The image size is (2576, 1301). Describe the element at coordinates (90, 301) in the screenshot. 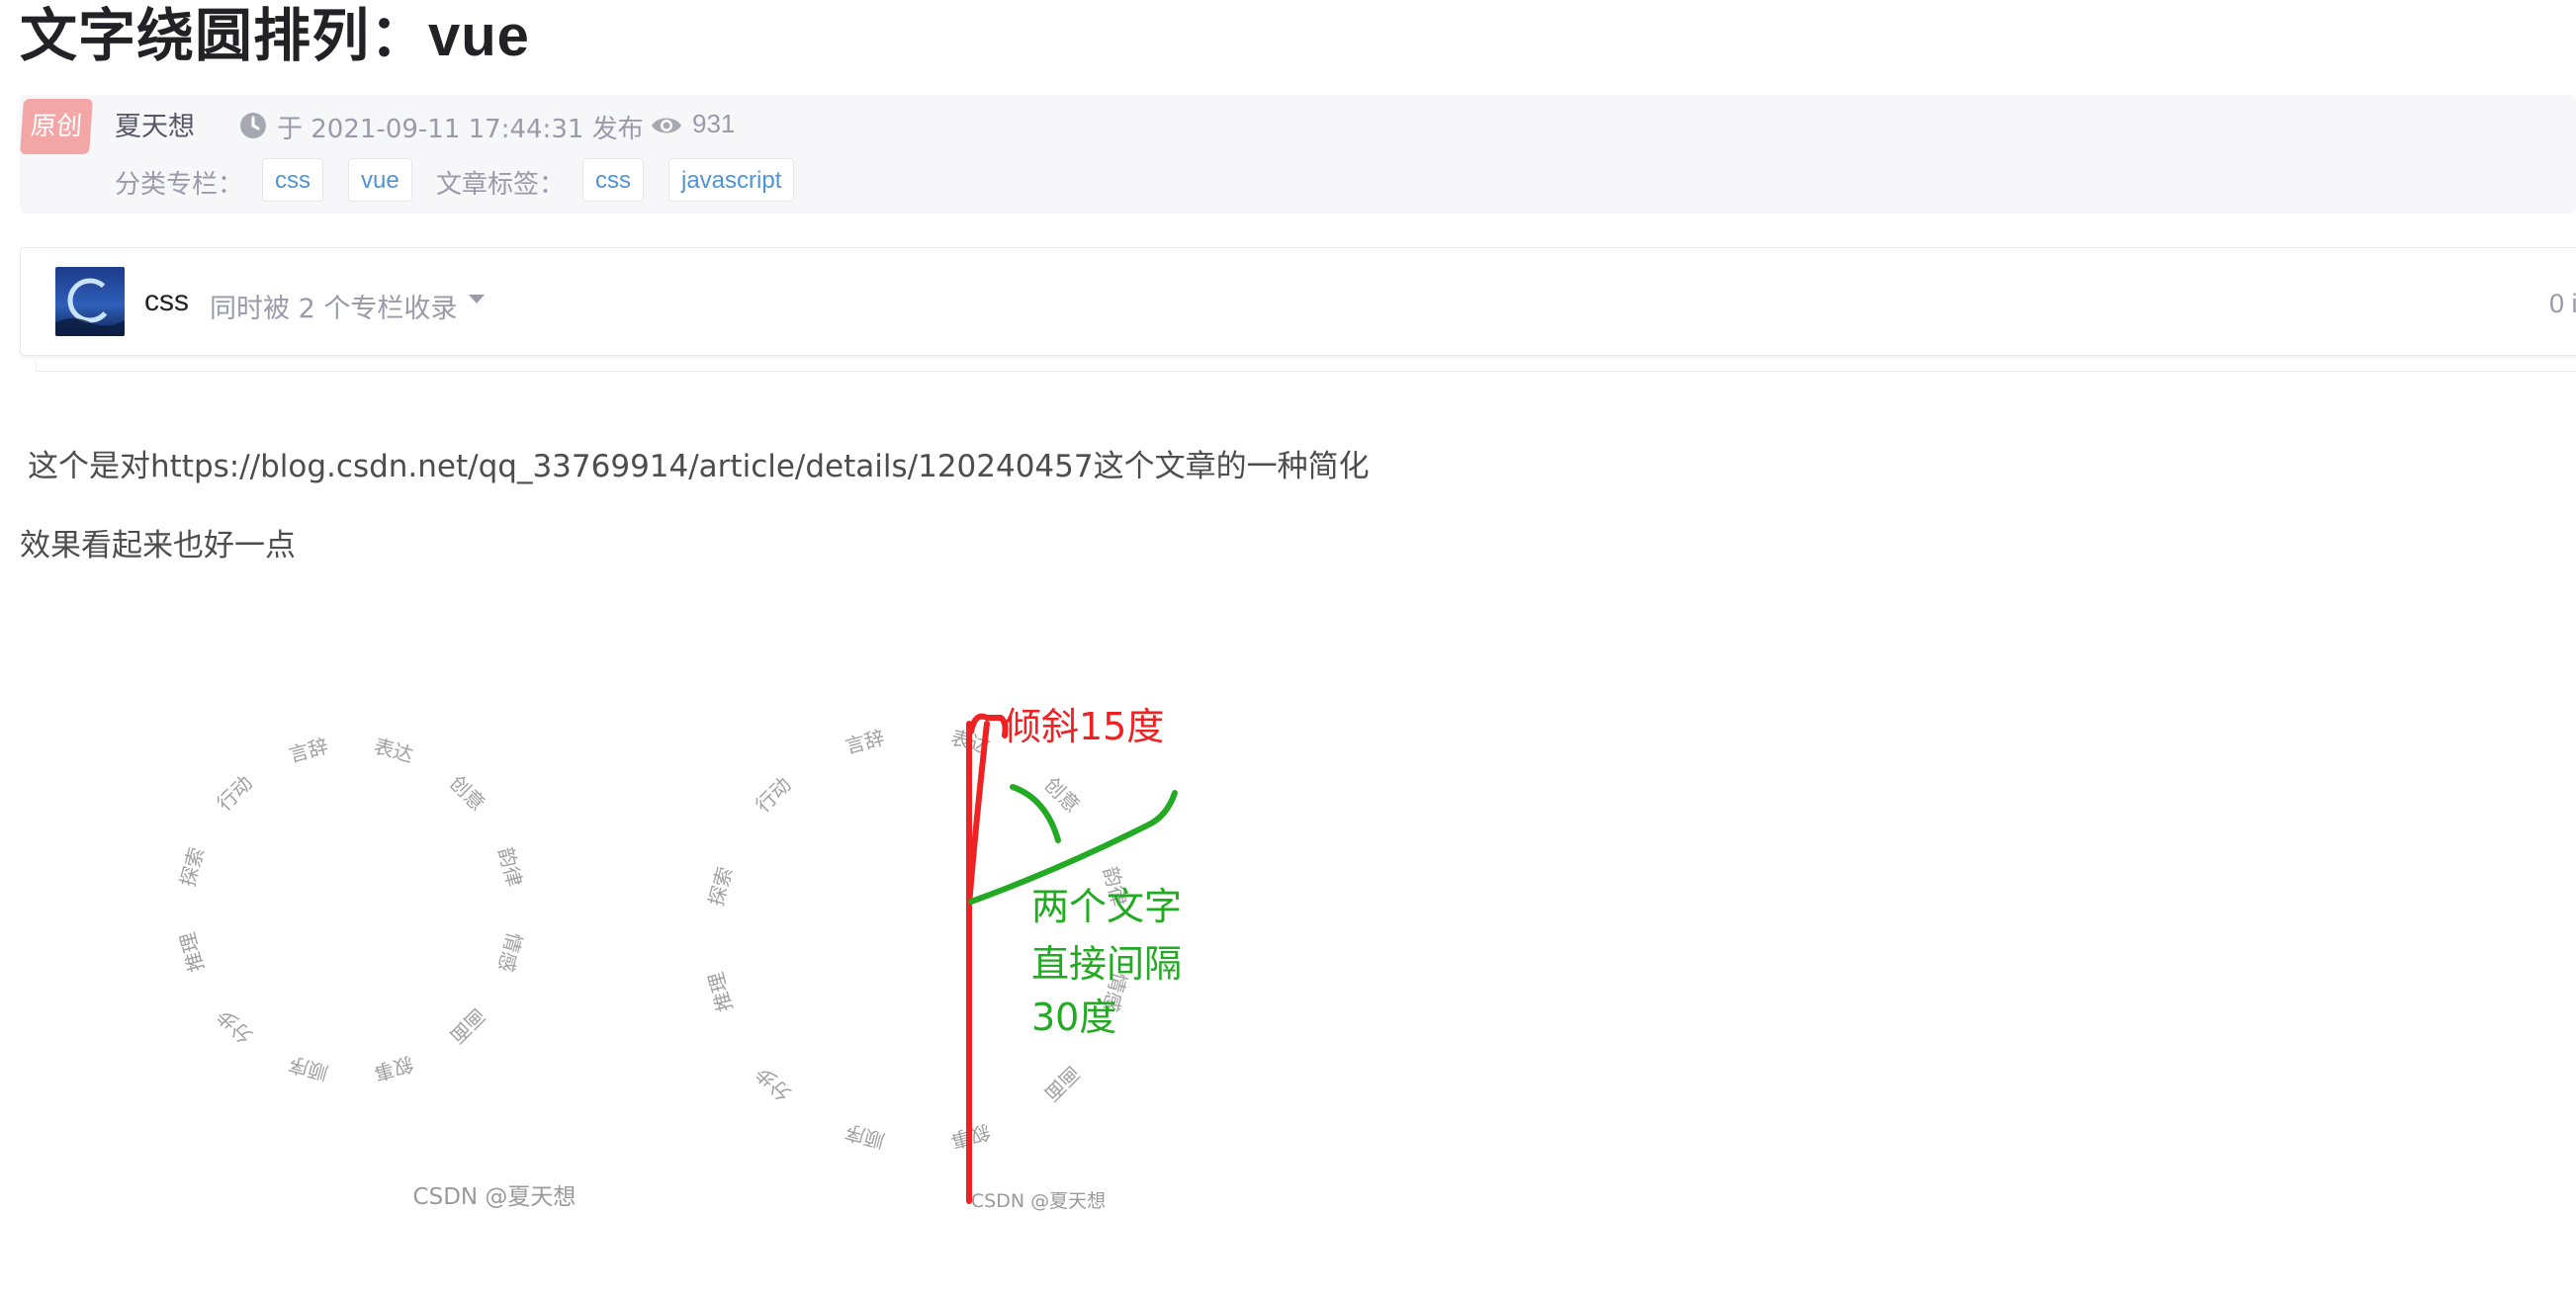

I see `column-avatar` at that location.